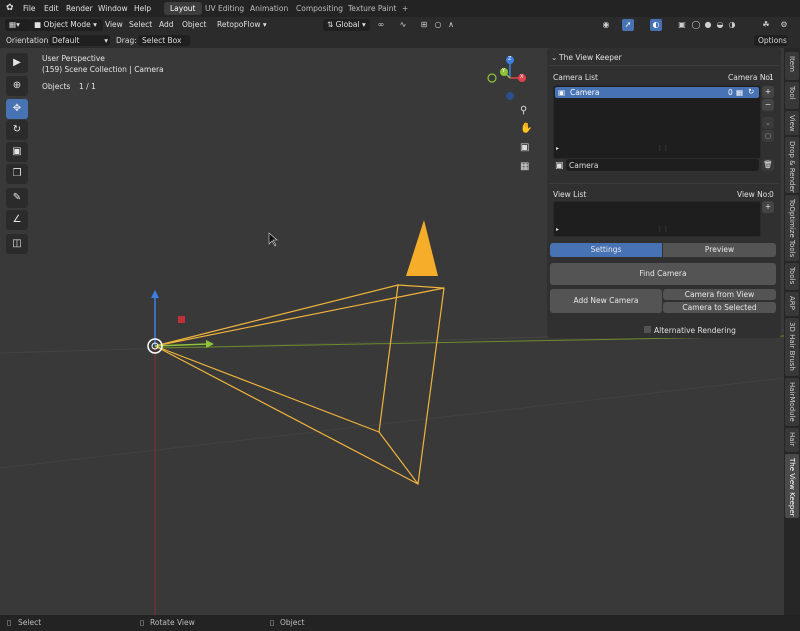 The height and width of the screenshot is (631, 800). I want to click on red-plane-handle, so click(181, 319).